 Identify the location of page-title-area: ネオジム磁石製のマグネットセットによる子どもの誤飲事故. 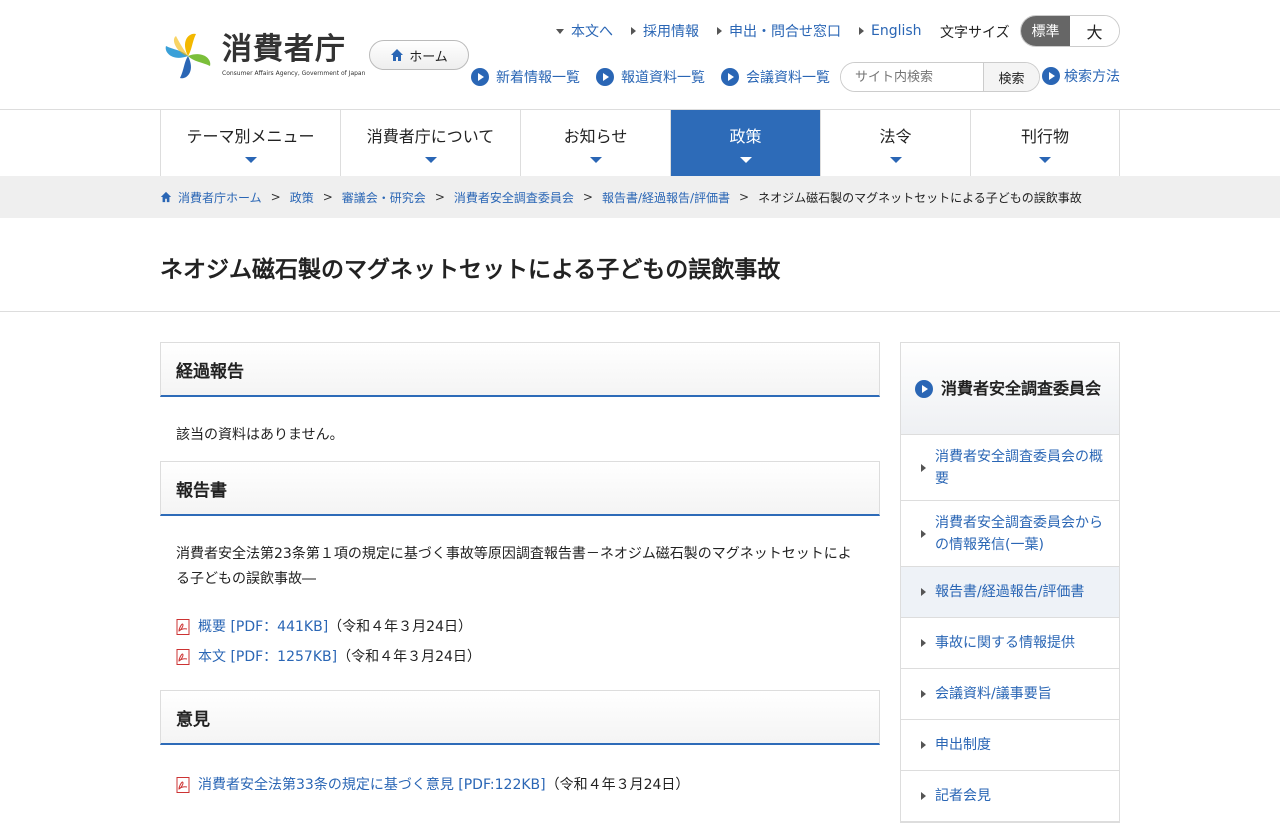
(640, 265).